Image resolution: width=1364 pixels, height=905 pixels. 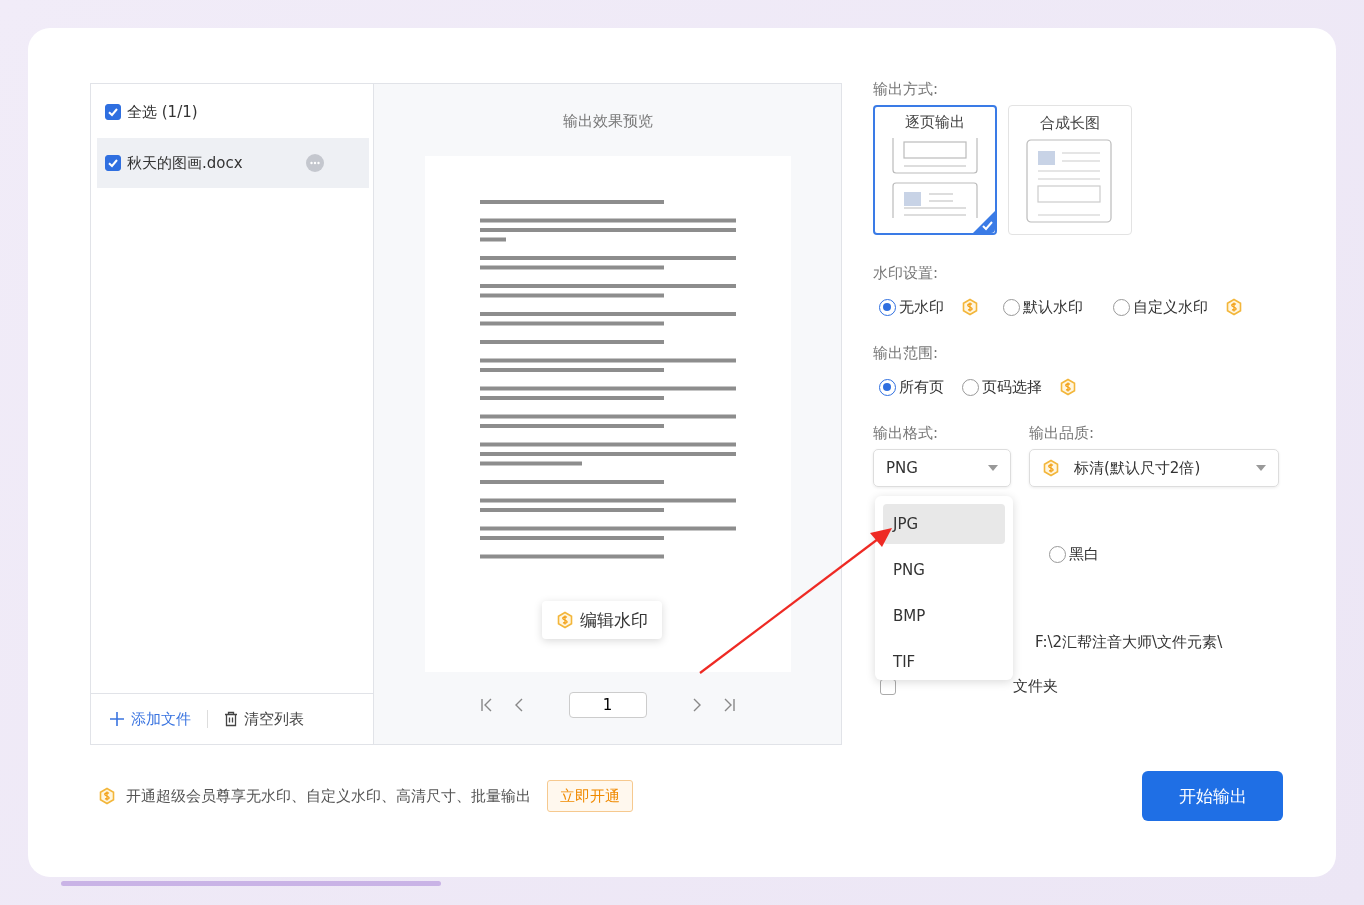 What do you see at coordinates (264, 719) in the screenshot?
I see `clear-list-button: 清空列表` at bounding box center [264, 719].